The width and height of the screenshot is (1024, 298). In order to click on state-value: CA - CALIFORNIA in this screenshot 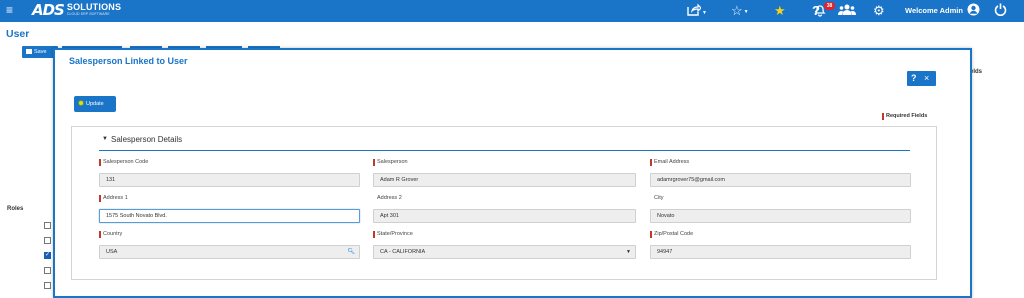, I will do `click(403, 252)`.